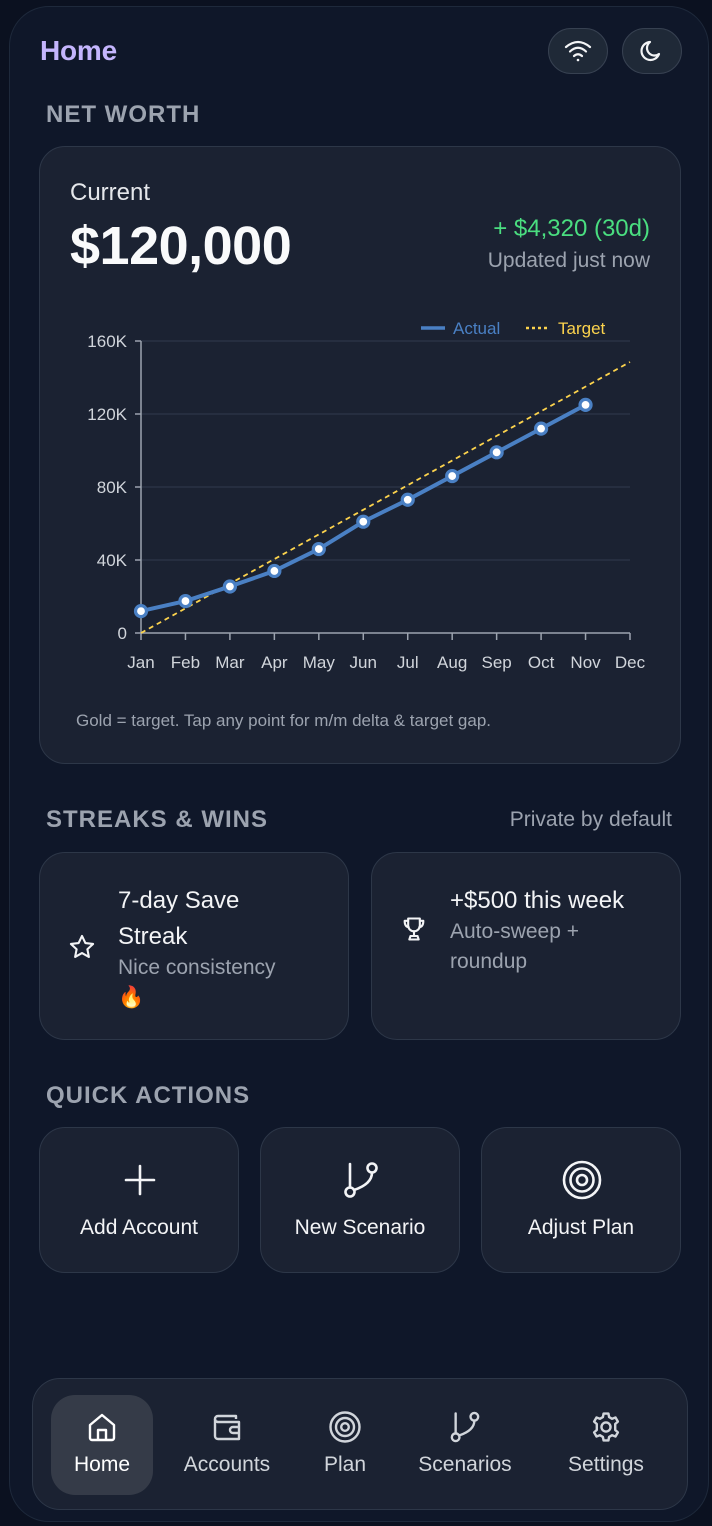 The image size is (712, 1526). I want to click on chart-grid, so click(385, 450).